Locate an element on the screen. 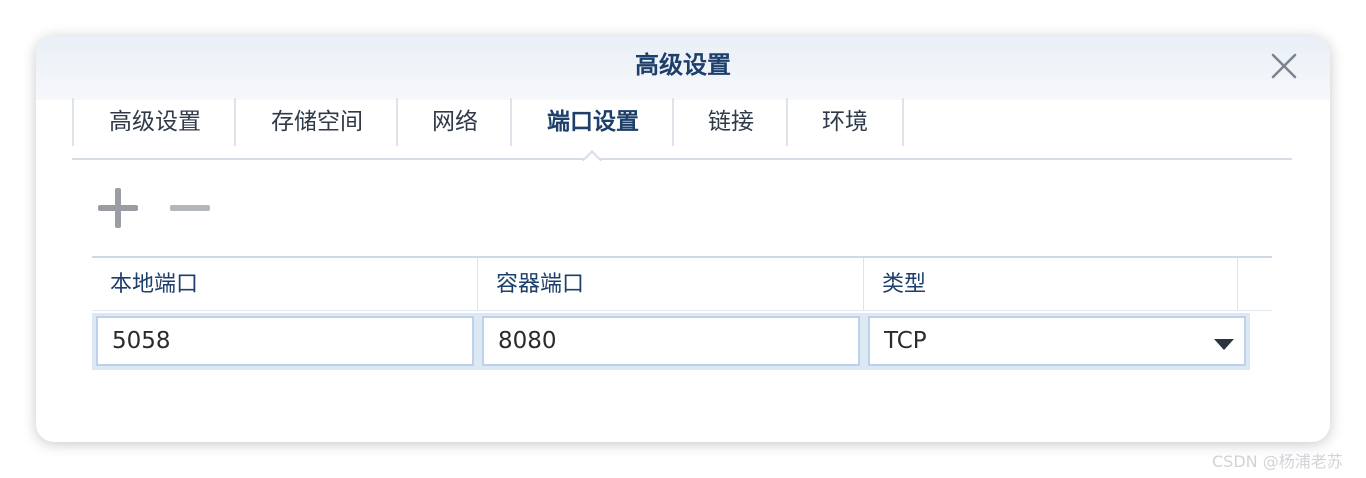 The width and height of the screenshot is (1366, 478). close-icon is located at coordinates (1284, 66).